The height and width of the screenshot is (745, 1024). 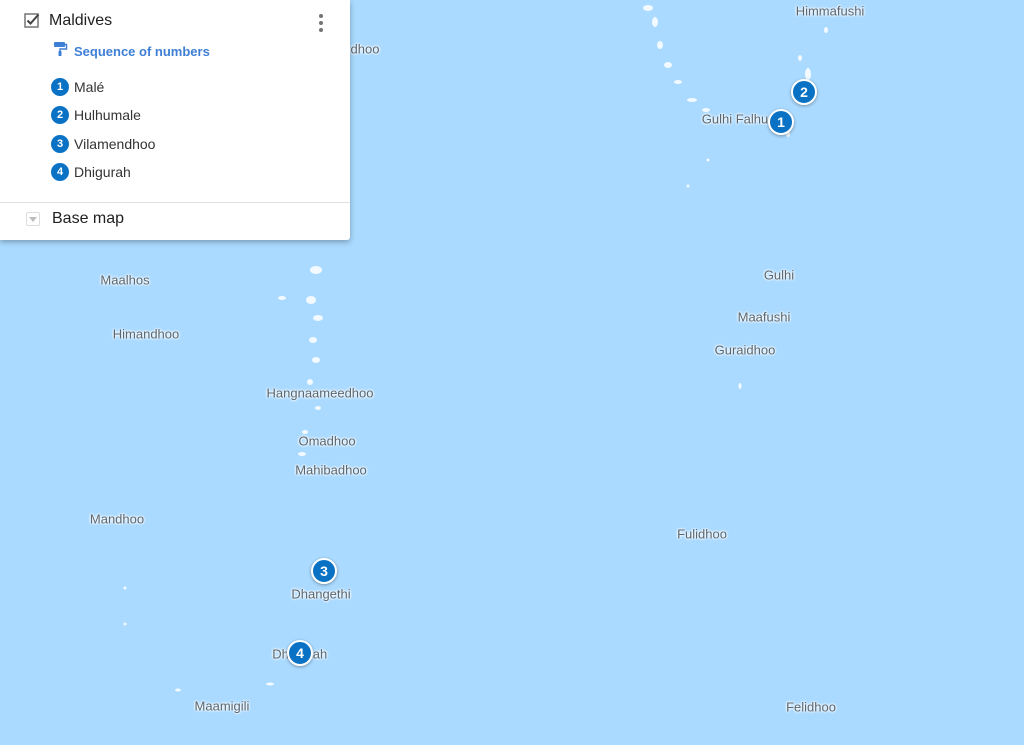 What do you see at coordinates (735, 119) in the screenshot?
I see `place-gulhi-falhu: Gulhi Falhu` at bounding box center [735, 119].